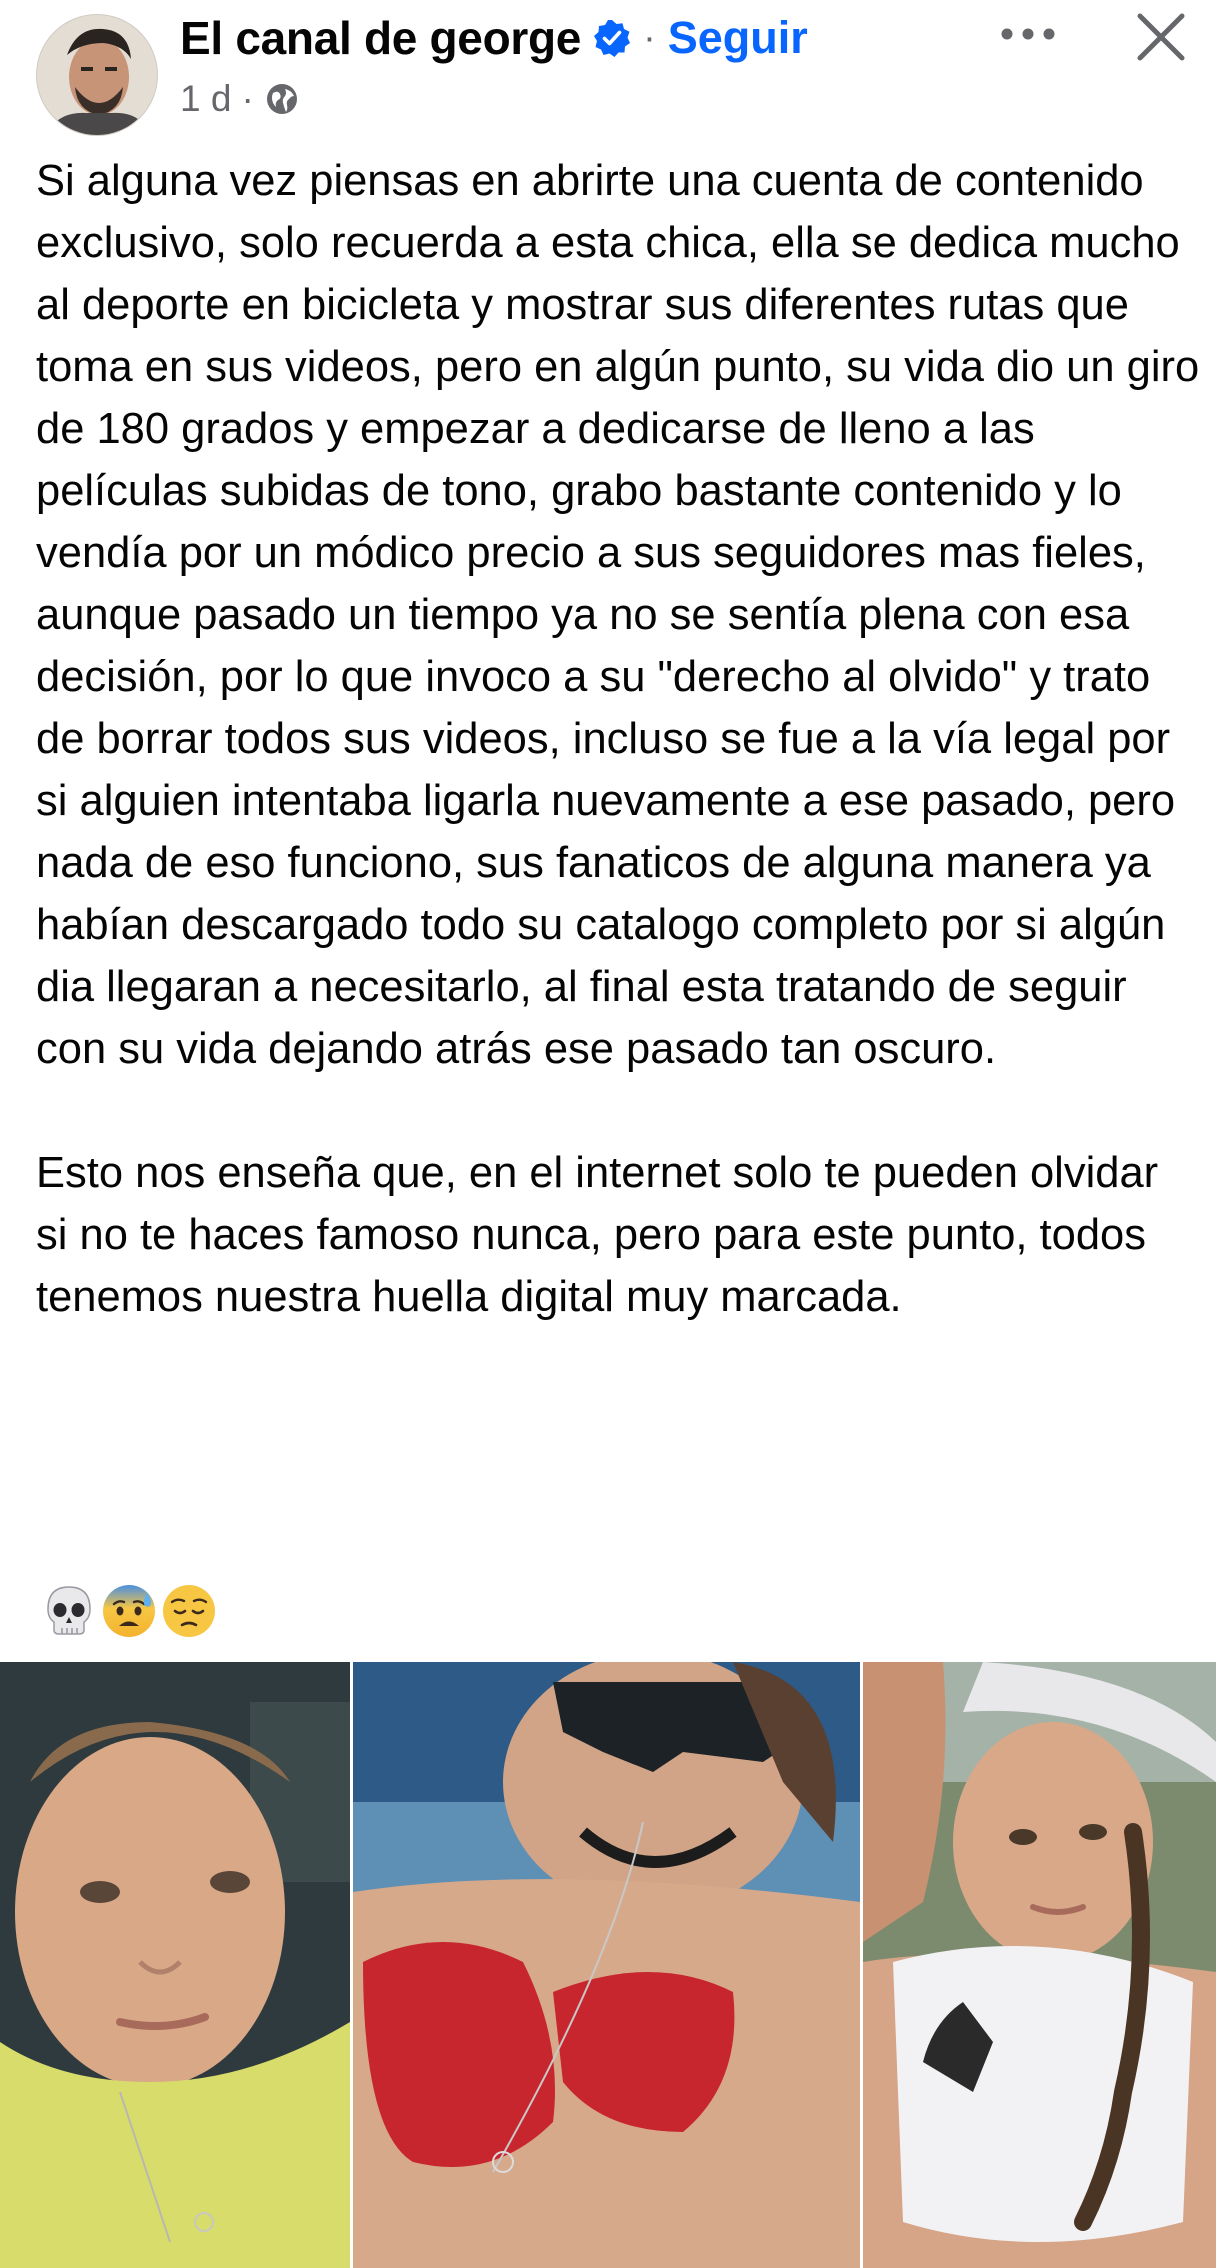 This screenshot has width=1219, height=2268. What do you see at coordinates (282, 99) in the screenshot?
I see `globe-icon` at bounding box center [282, 99].